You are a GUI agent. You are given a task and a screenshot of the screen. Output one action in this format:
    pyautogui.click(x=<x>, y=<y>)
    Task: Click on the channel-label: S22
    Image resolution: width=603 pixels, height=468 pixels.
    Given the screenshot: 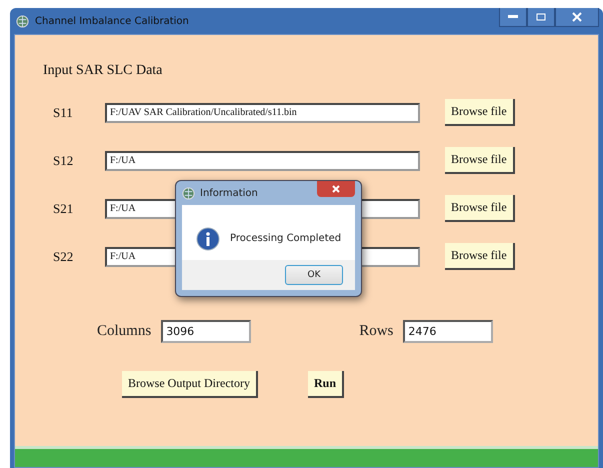 What is the action you would take?
    pyautogui.click(x=63, y=256)
    